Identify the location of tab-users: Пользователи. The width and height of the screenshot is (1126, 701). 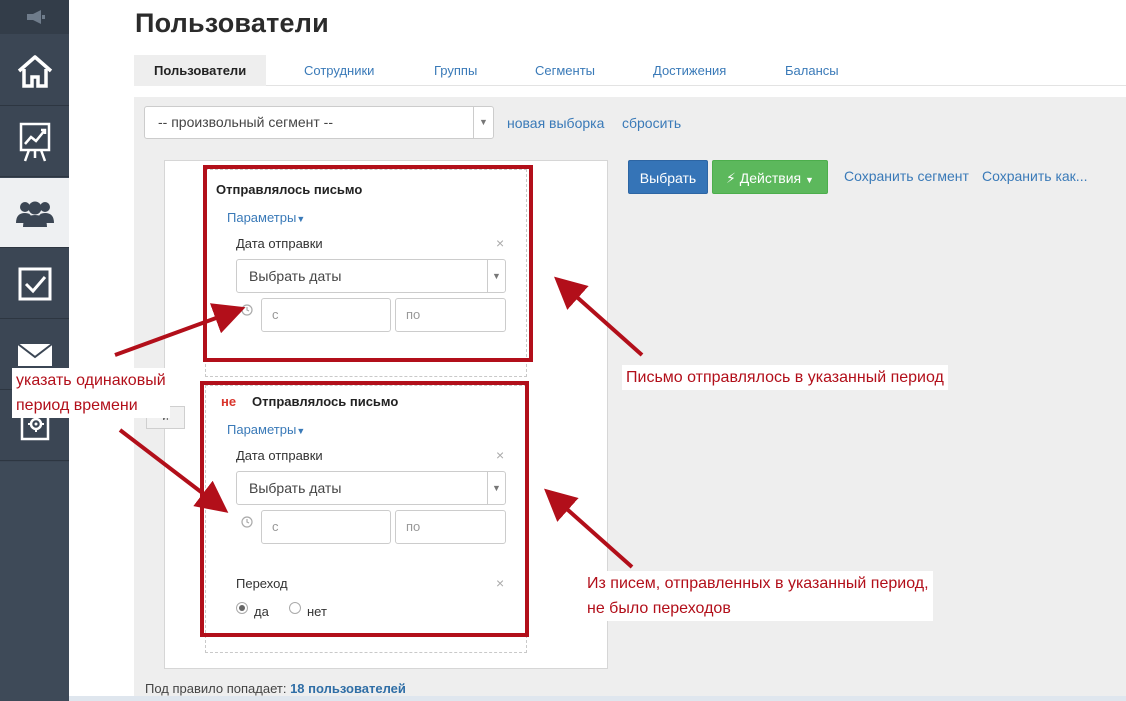
(200, 70).